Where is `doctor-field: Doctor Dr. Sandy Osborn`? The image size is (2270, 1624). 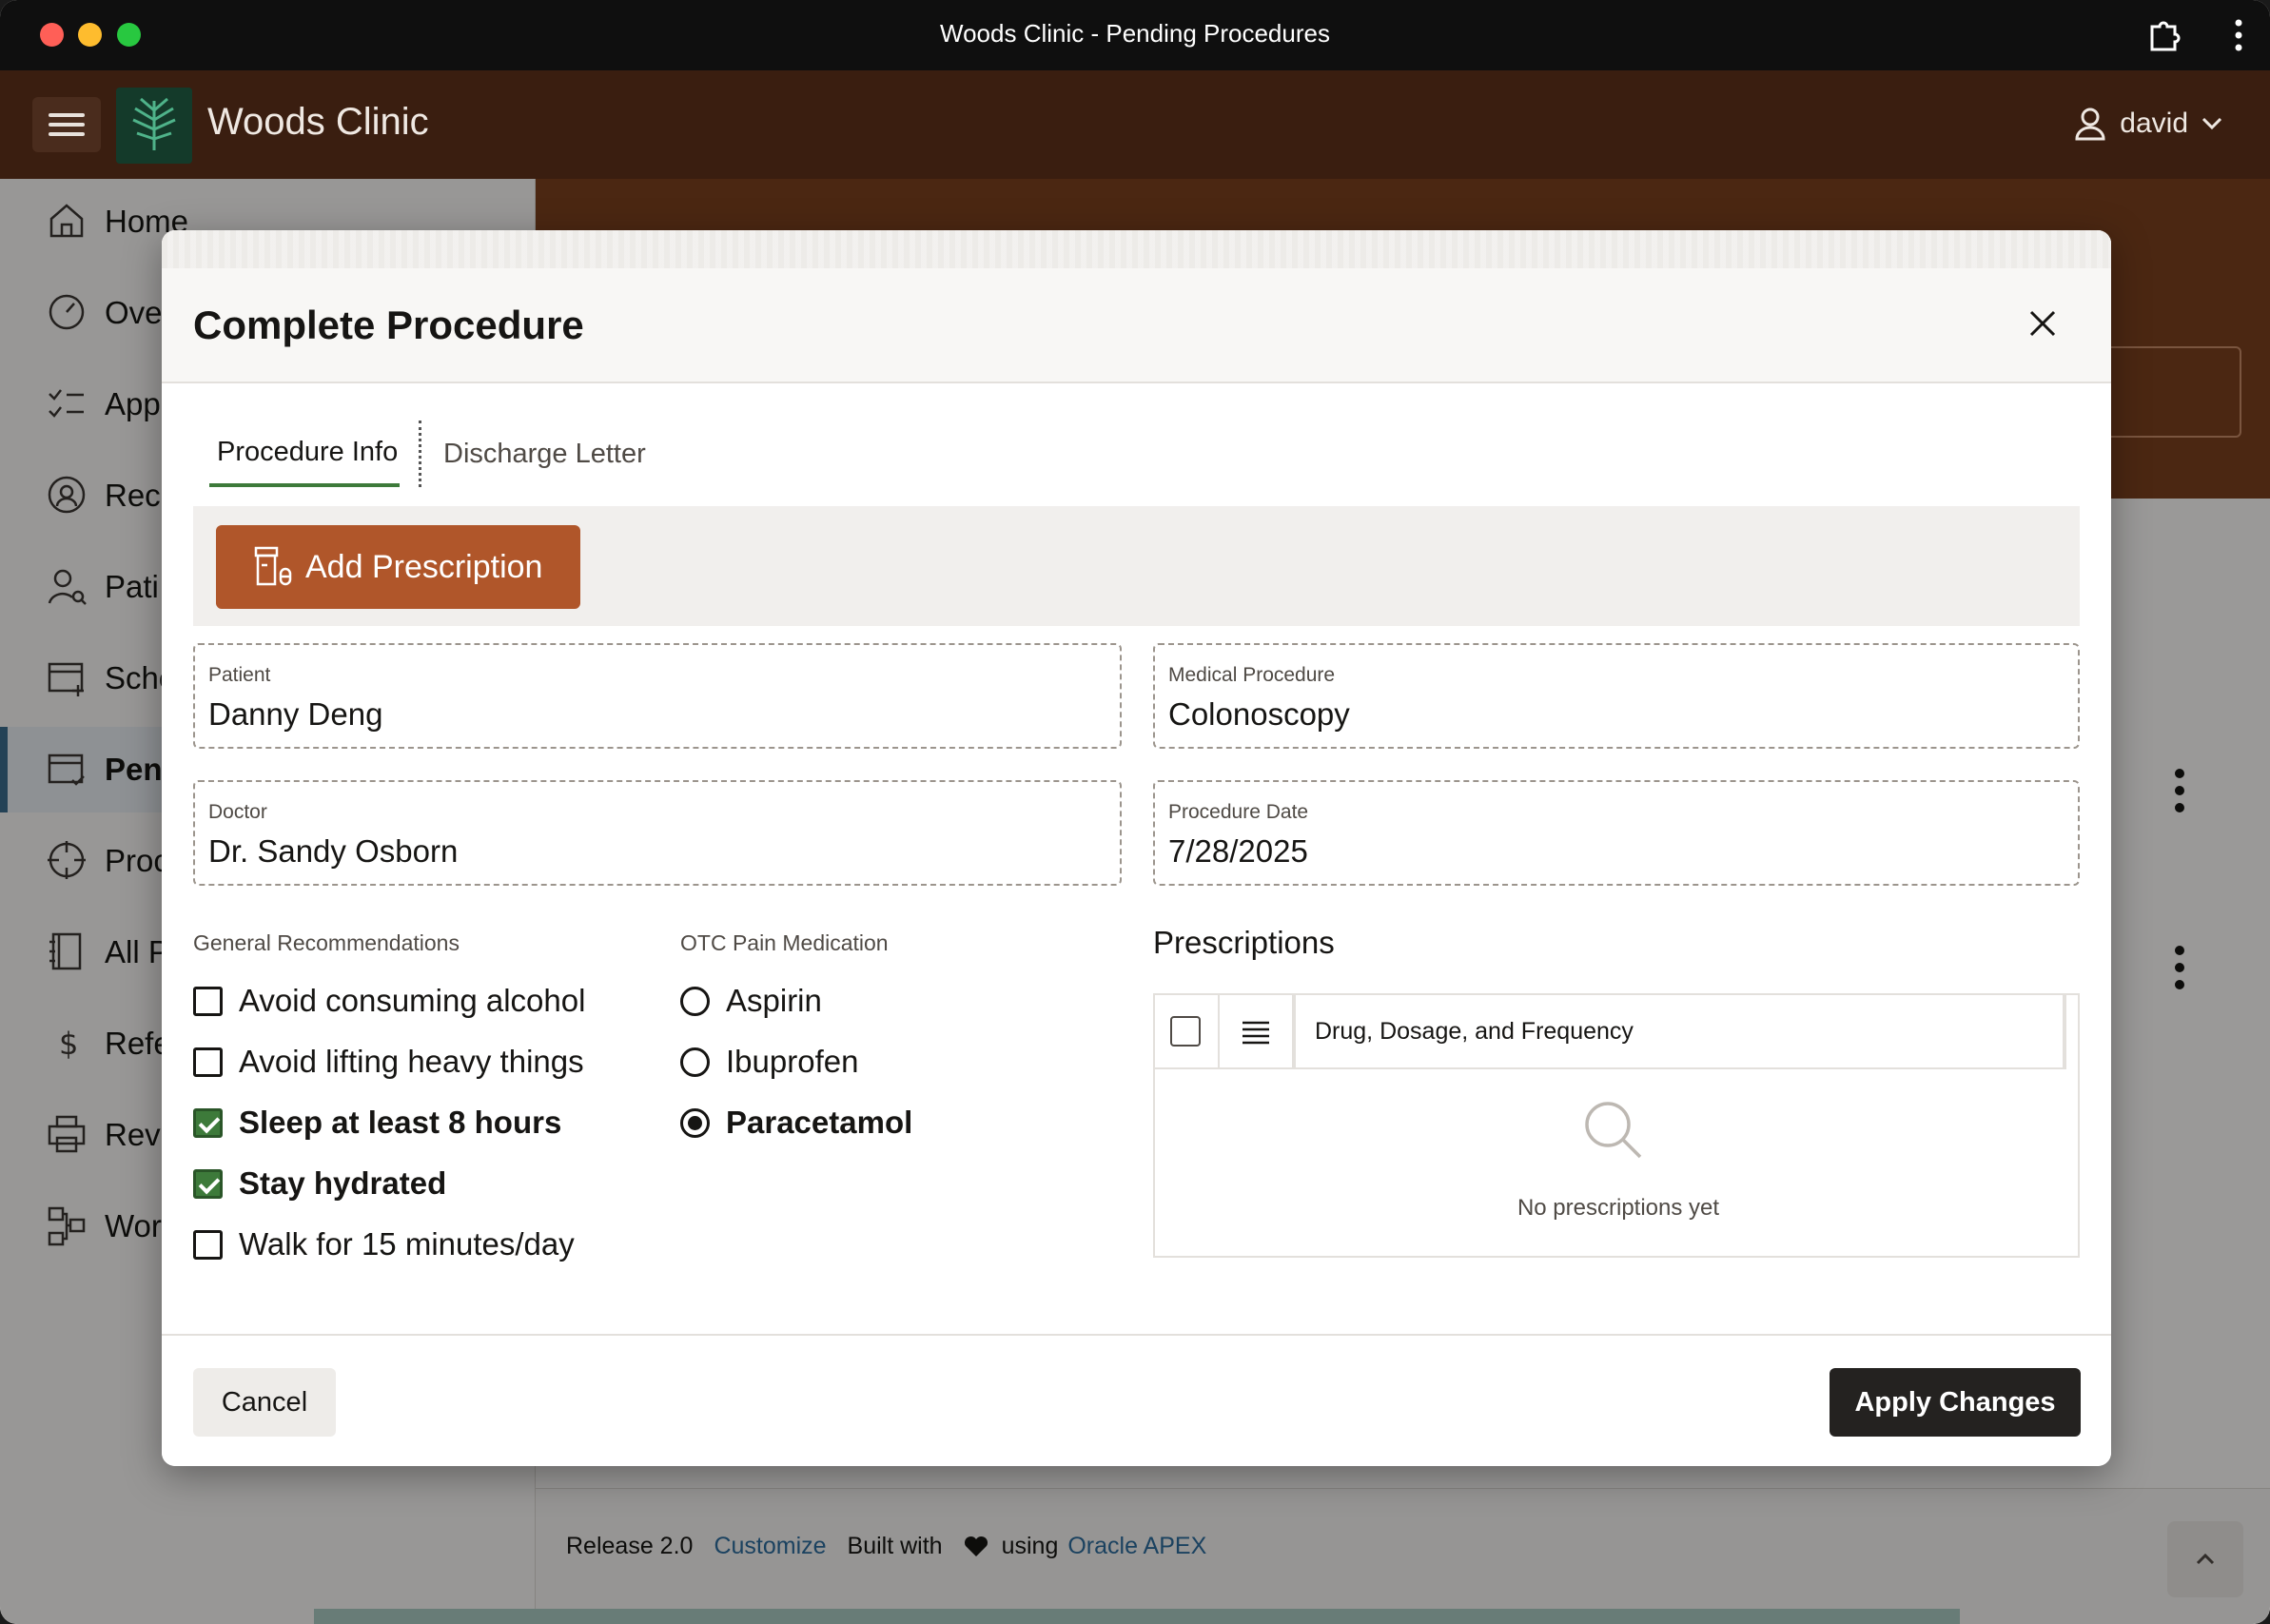
doctor-field: Doctor Dr. Sandy Osborn is located at coordinates (657, 833).